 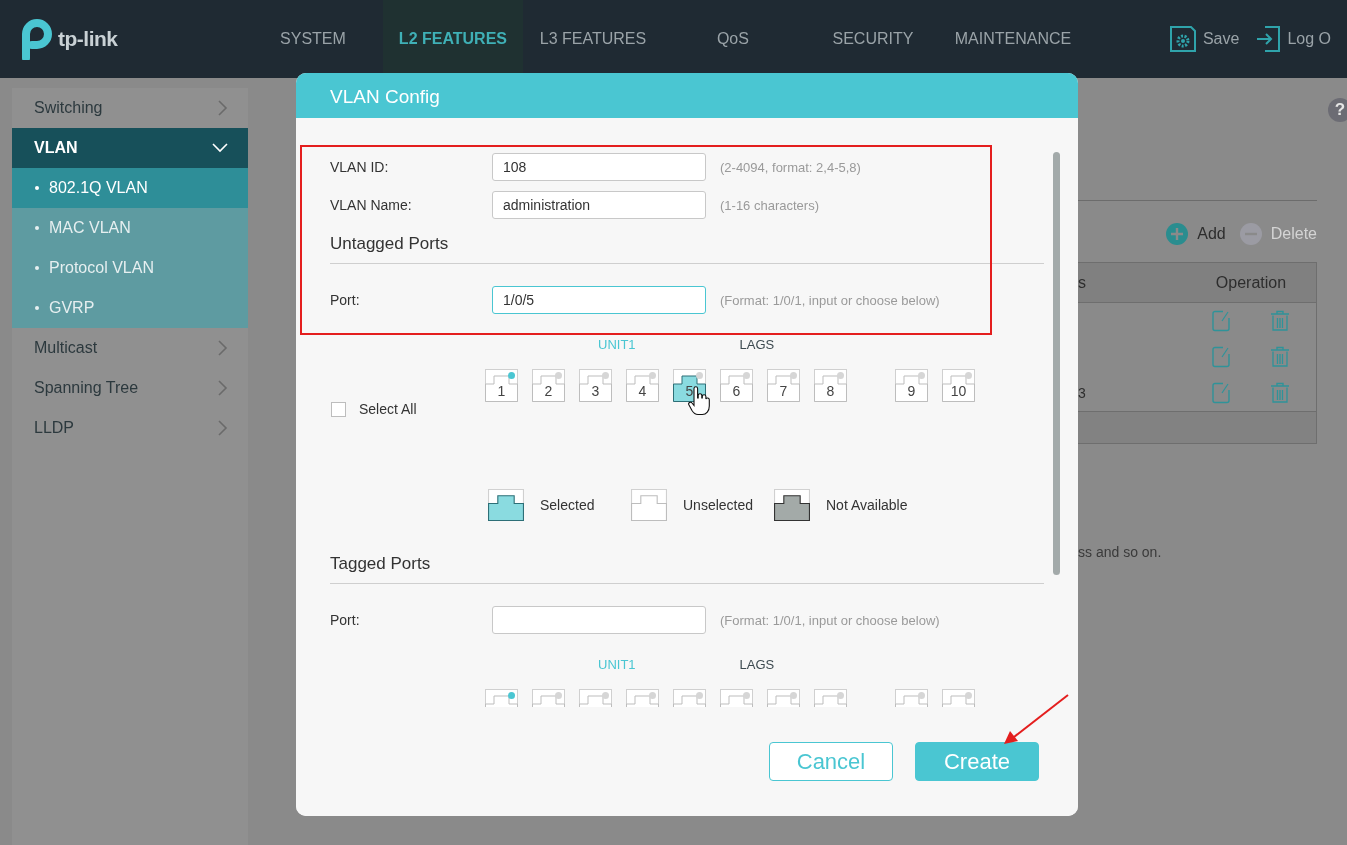 I want to click on sidebar-item: LLDP, so click(x=130, y=428).